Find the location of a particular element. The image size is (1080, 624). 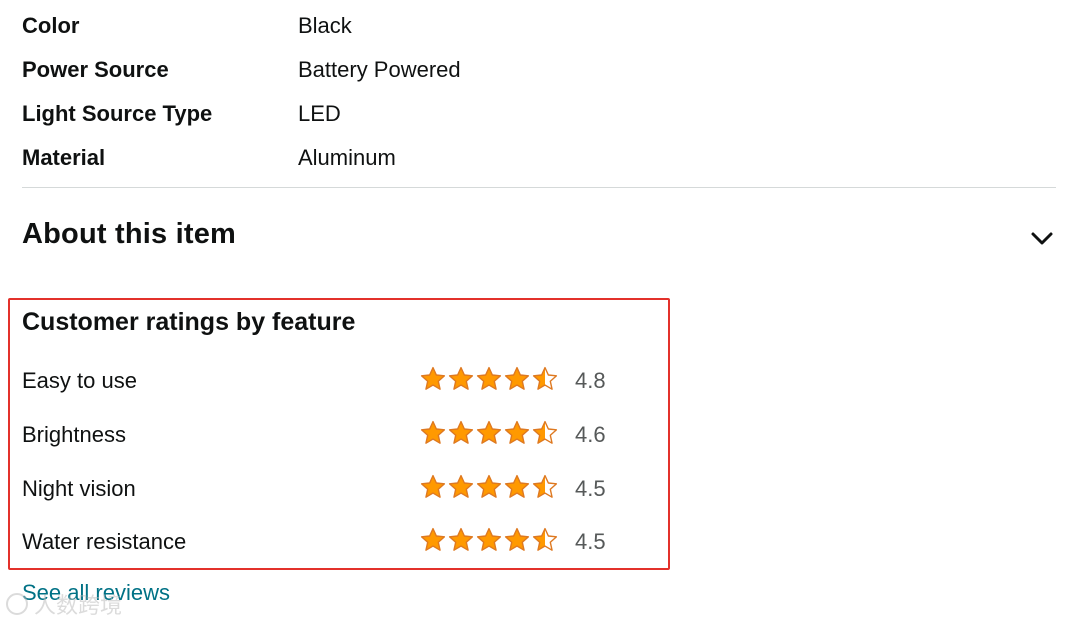

ratings-title: Customer ratings by feature is located at coordinates (189, 322).